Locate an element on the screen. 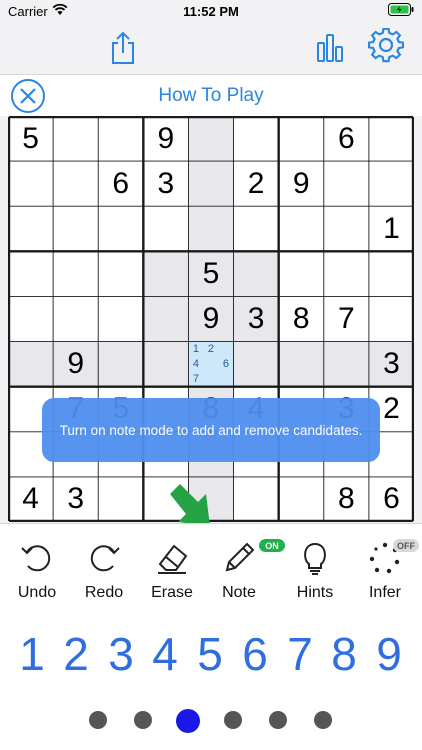  sudoku-cell: 2 is located at coordinates (256, 183).